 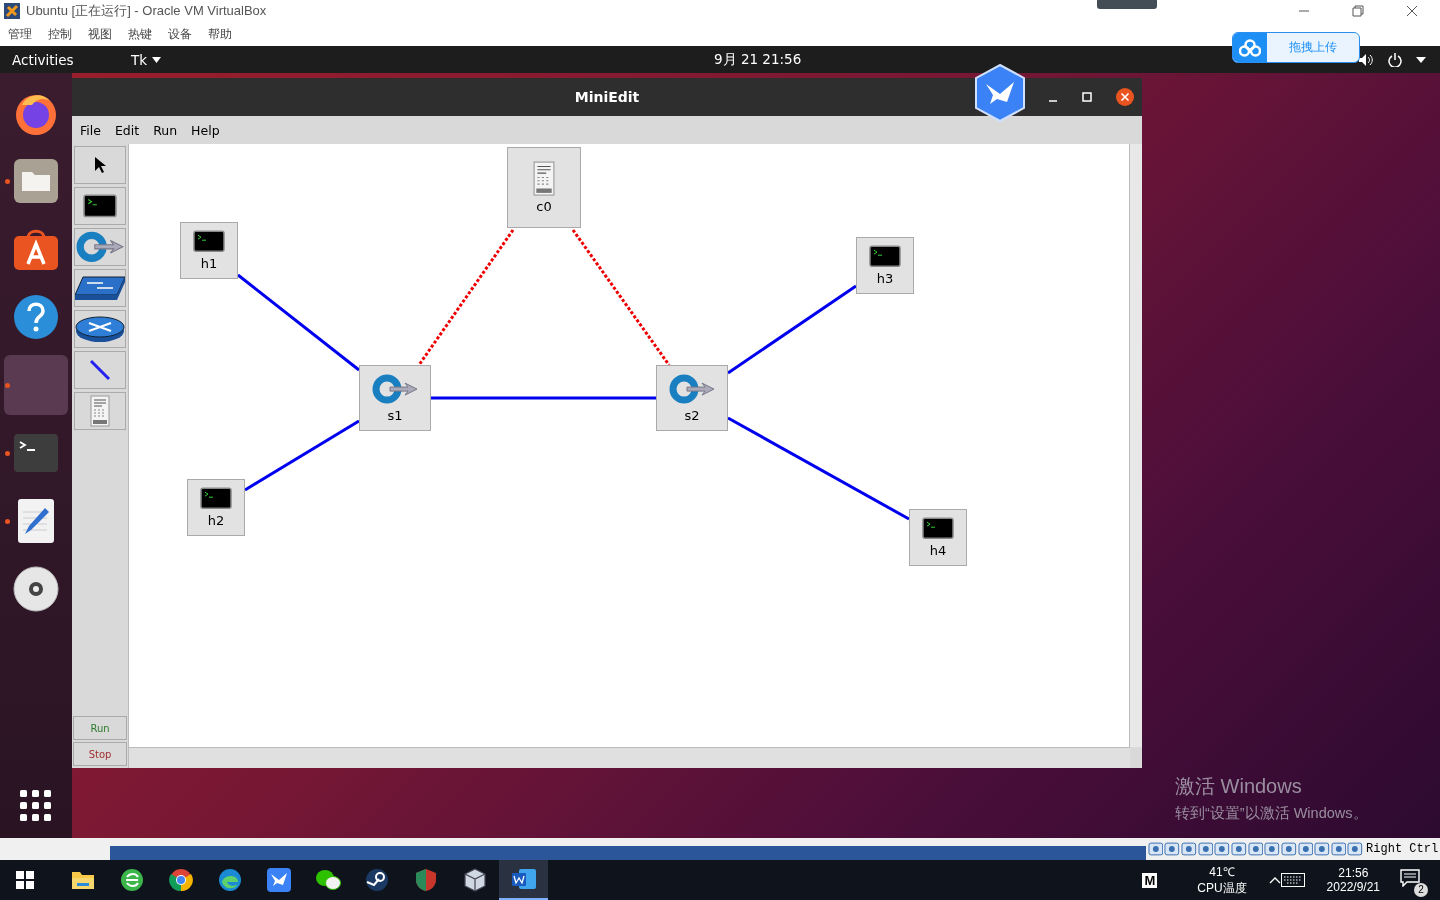 I want to click on stop-button: Stop, so click(x=100, y=754).